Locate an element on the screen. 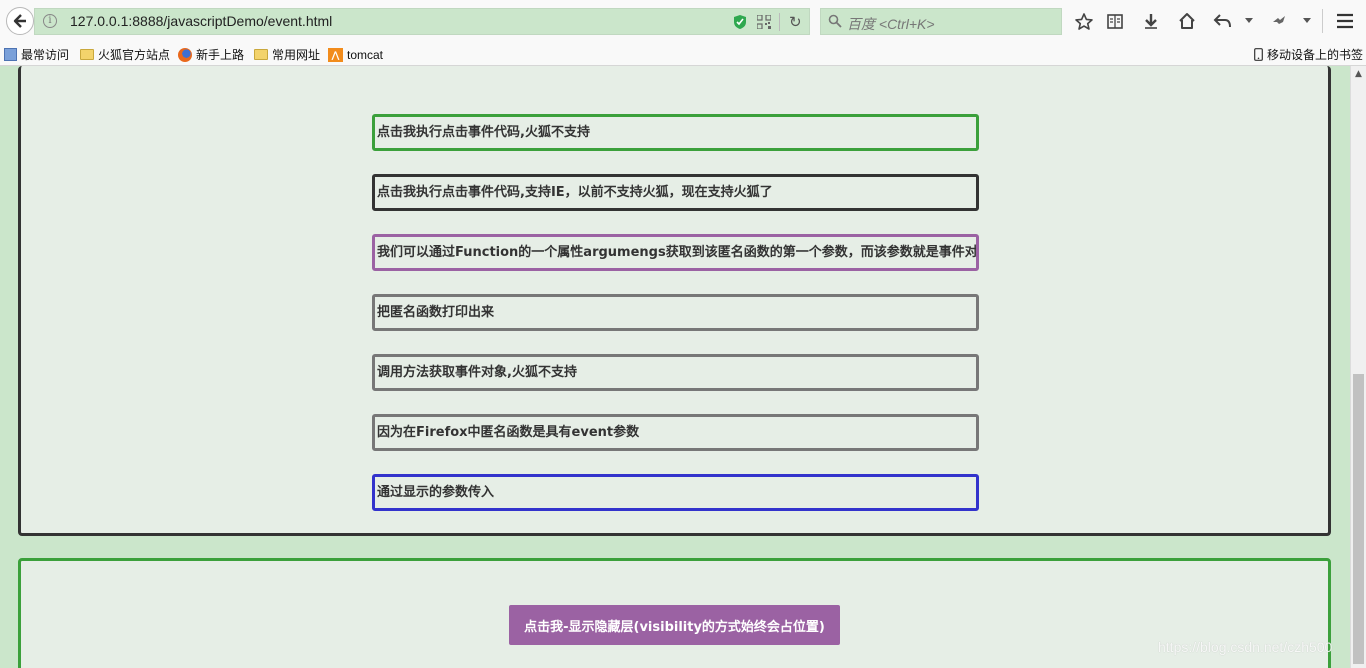 The image size is (1366, 668). download-icon is located at coordinates (1151, 21).